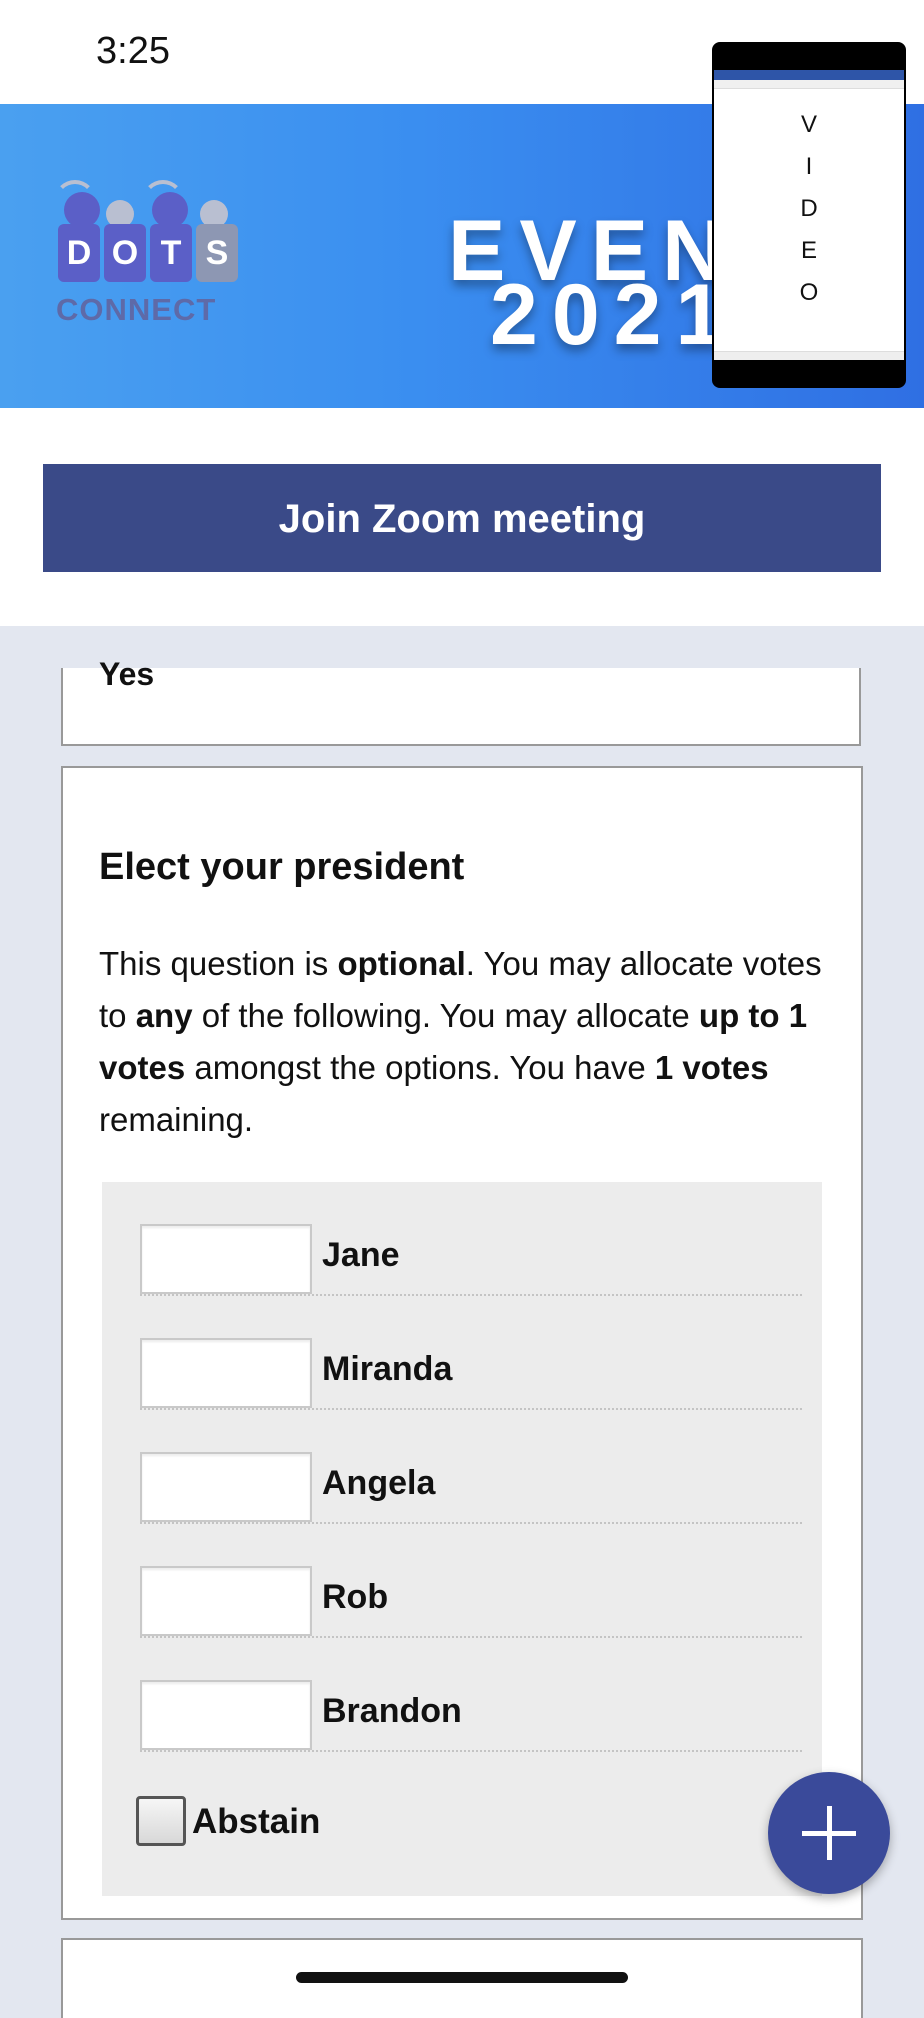 The height and width of the screenshot is (2018, 924). Describe the element at coordinates (809, 292) in the screenshot. I see `video-letter: O` at that location.